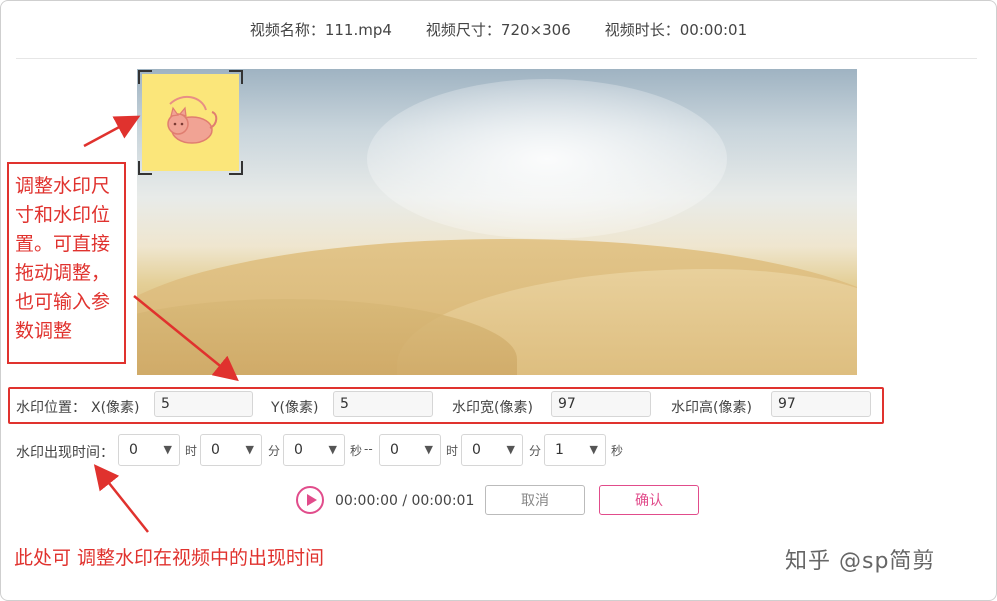 The width and height of the screenshot is (997, 601). Describe the element at coordinates (476, 450) in the screenshot. I see `end-minute-value: 0` at that location.